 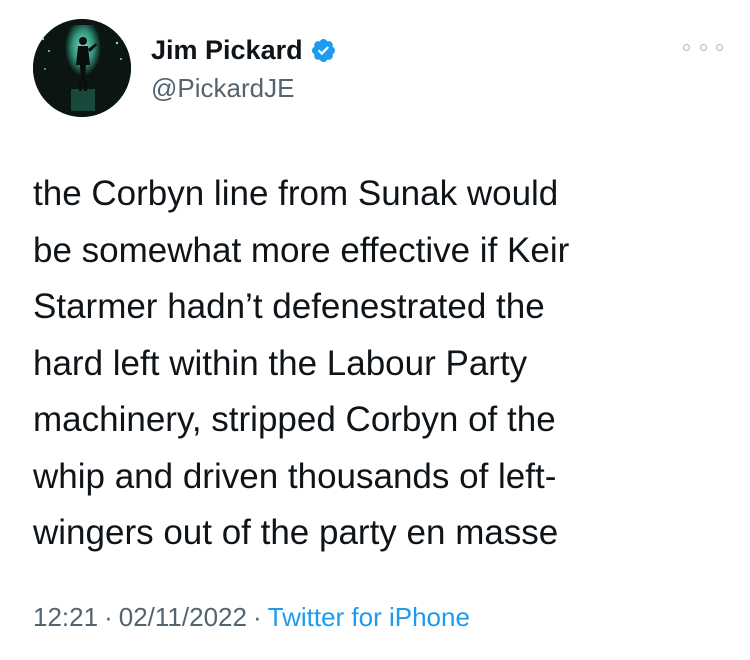 What do you see at coordinates (183, 617) in the screenshot?
I see `tweet-date: 02/11/2022` at bounding box center [183, 617].